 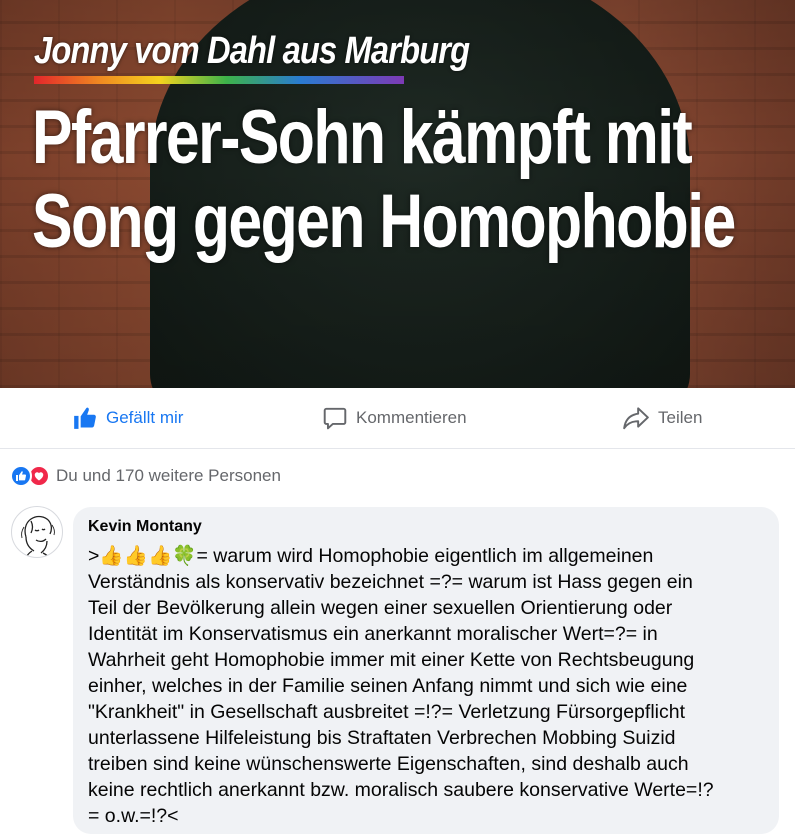 I want to click on comment-button: Kommentieren, so click(x=394, y=418).